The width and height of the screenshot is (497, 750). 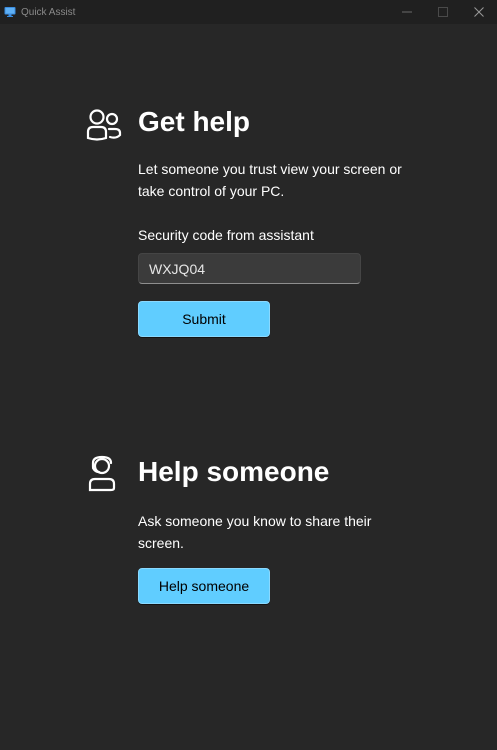 I want to click on security-code-label: Security code from assistant, so click(x=226, y=235).